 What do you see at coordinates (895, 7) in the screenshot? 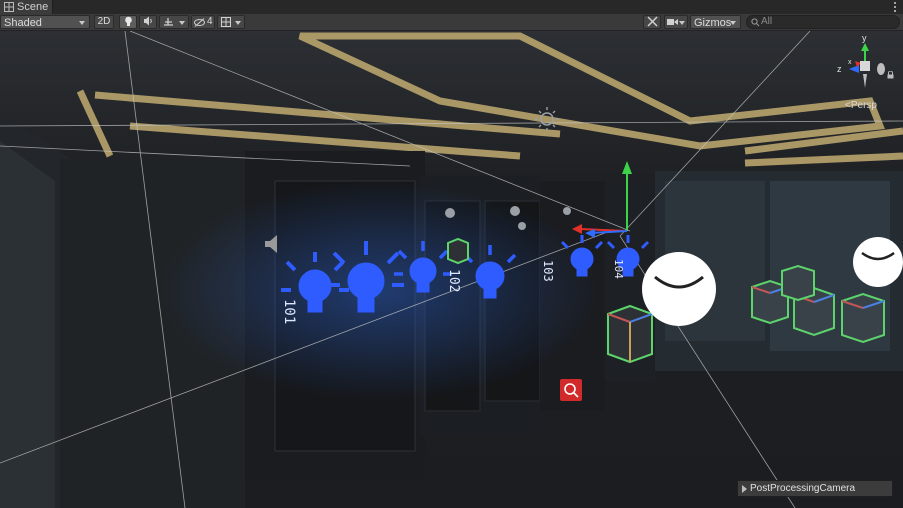
I see `more-options-icon` at bounding box center [895, 7].